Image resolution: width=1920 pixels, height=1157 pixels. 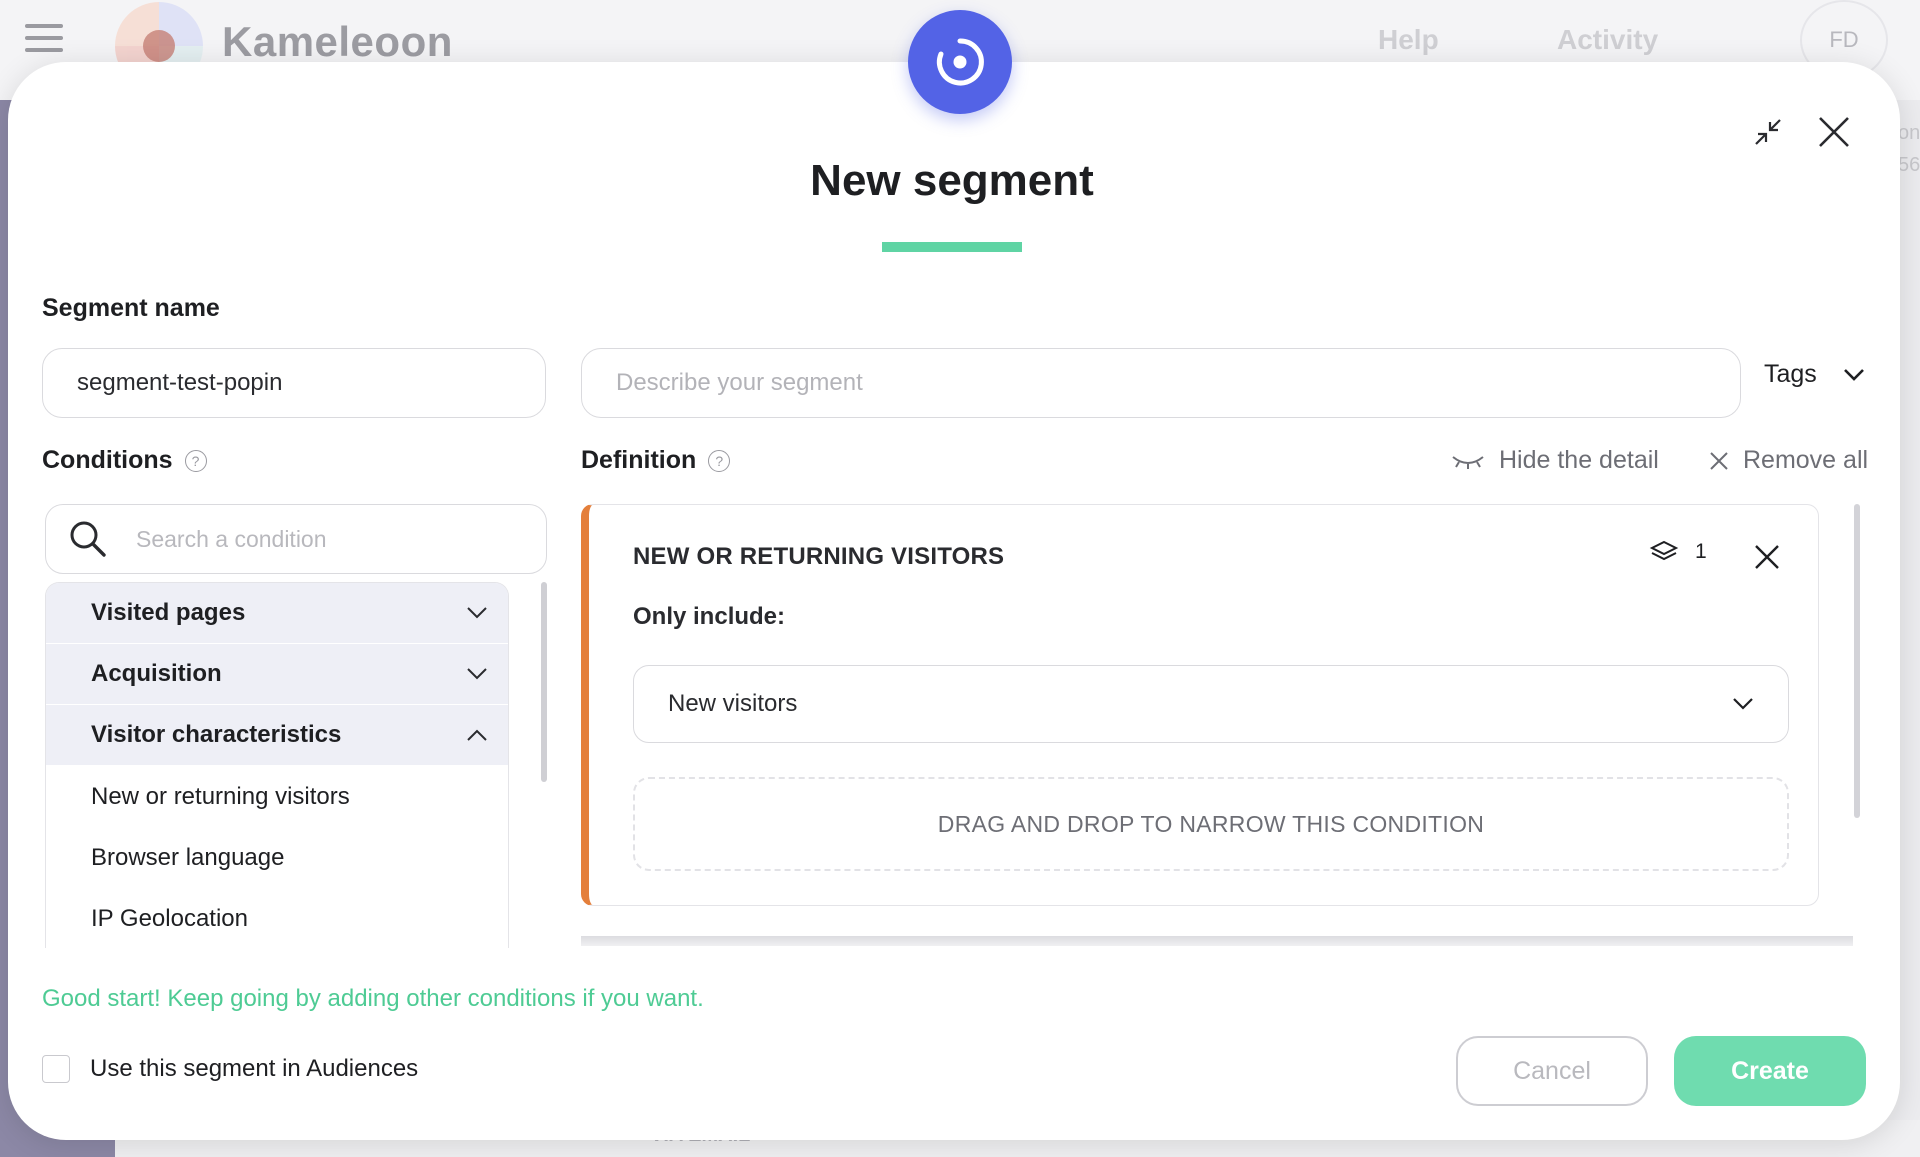 What do you see at coordinates (1768, 132) in the screenshot?
I see `minimize-icon` at bounding box center [1768, 132].